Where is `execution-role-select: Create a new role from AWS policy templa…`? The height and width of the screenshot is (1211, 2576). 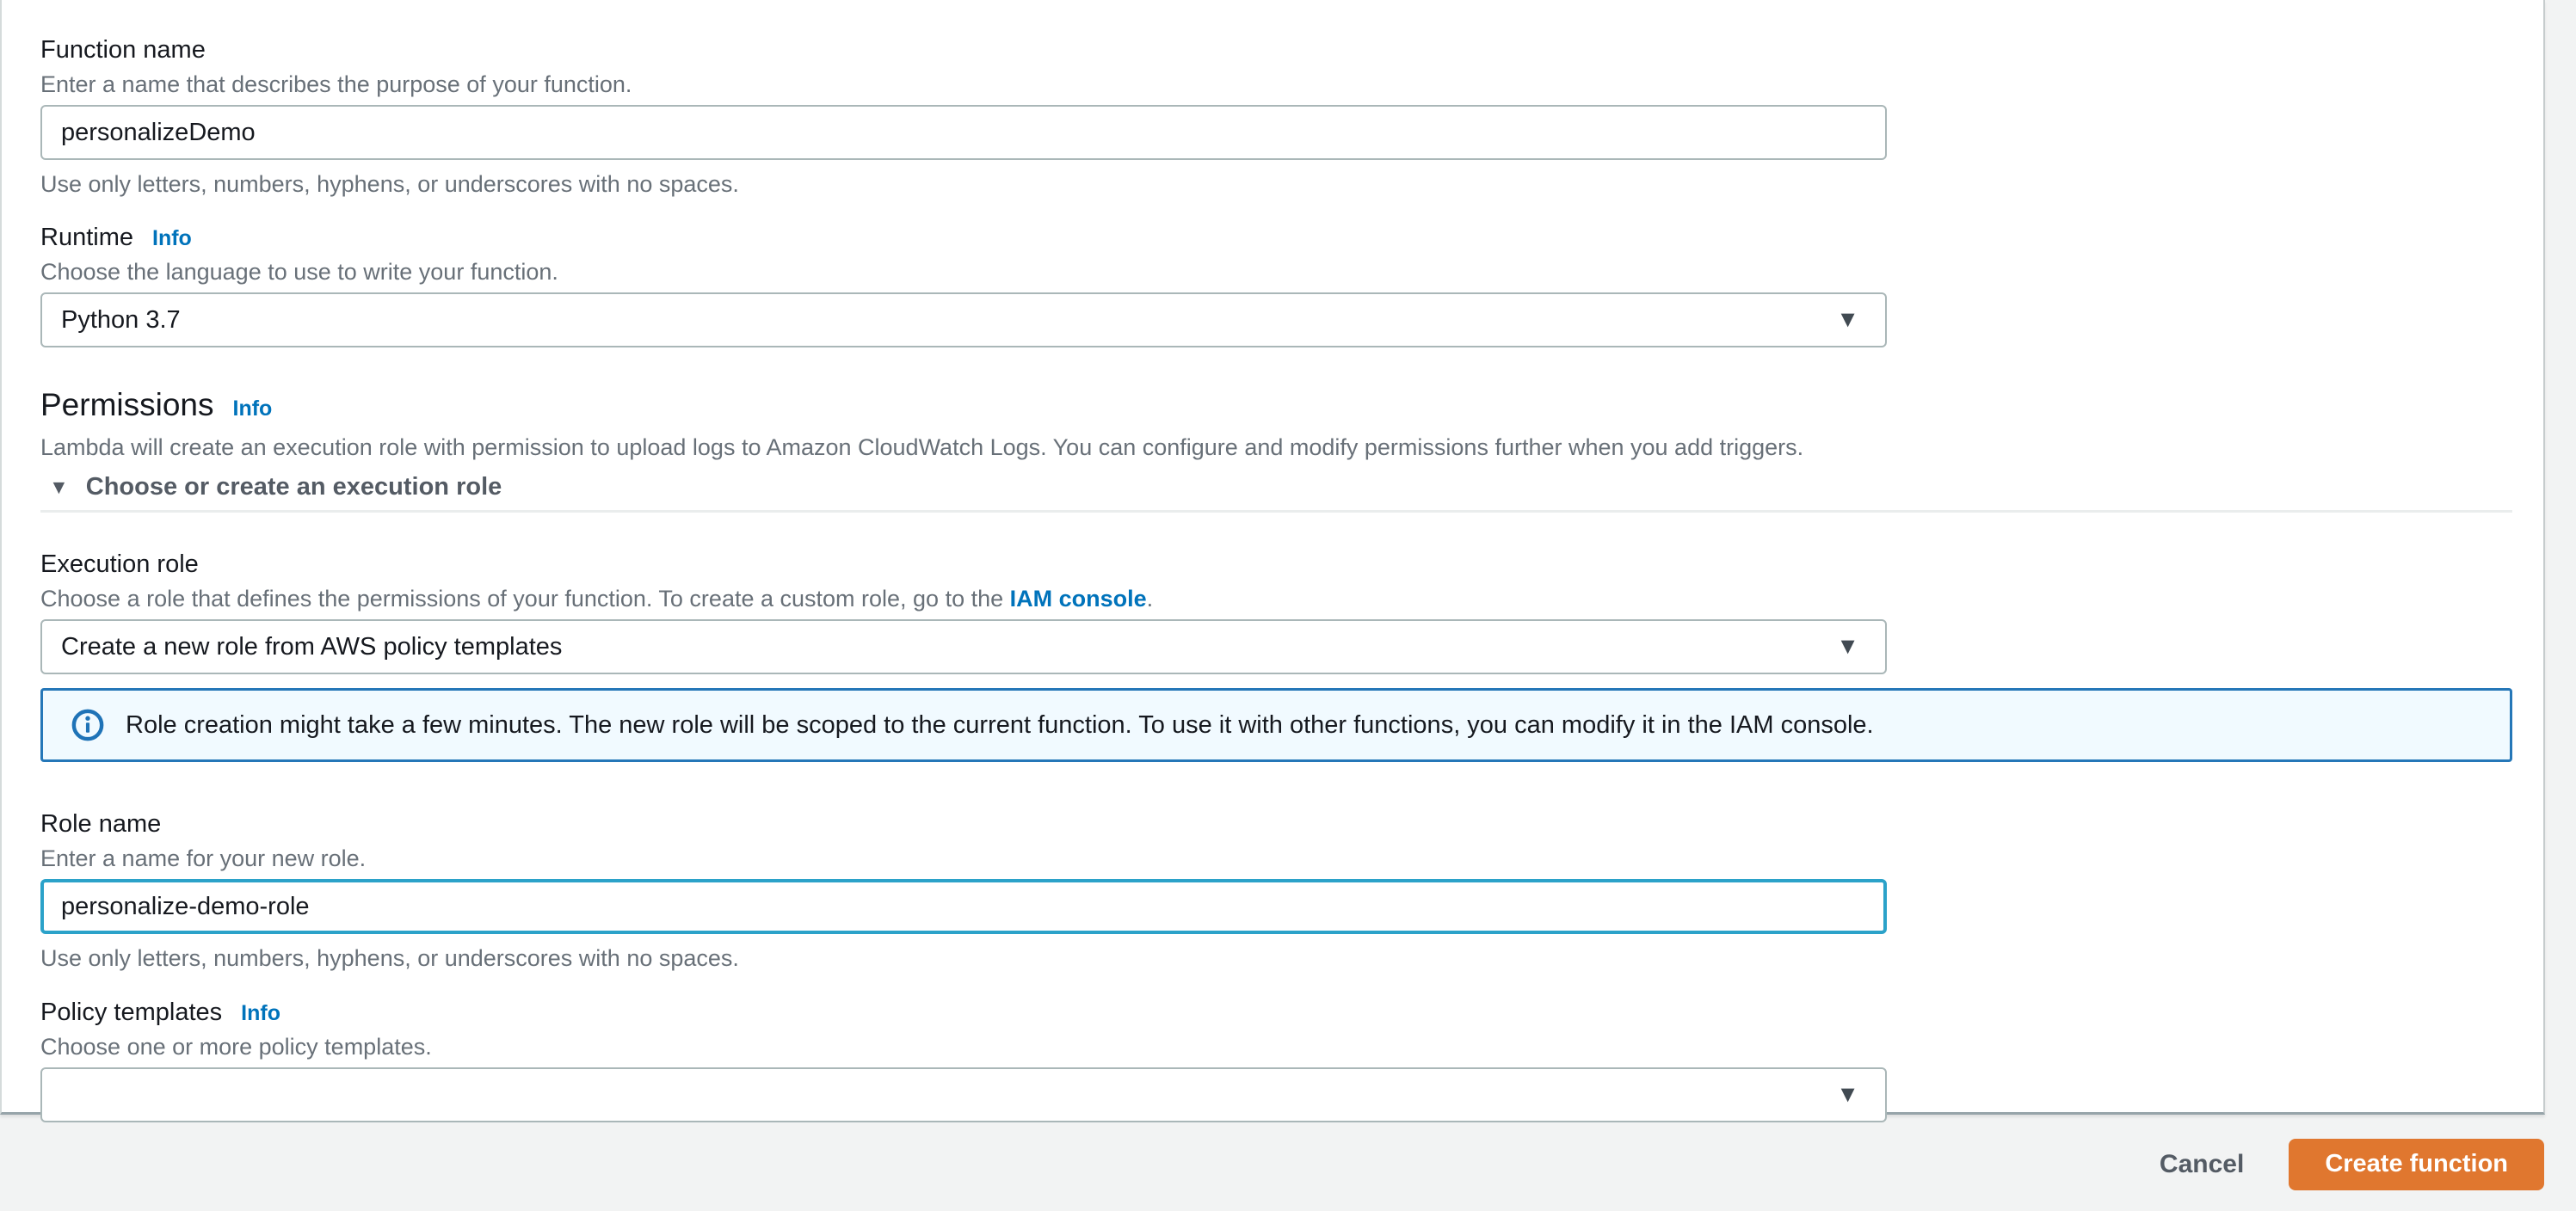 execution-role-select: Create a new role from AWS policy templa… is located at coordinates (964, 646).